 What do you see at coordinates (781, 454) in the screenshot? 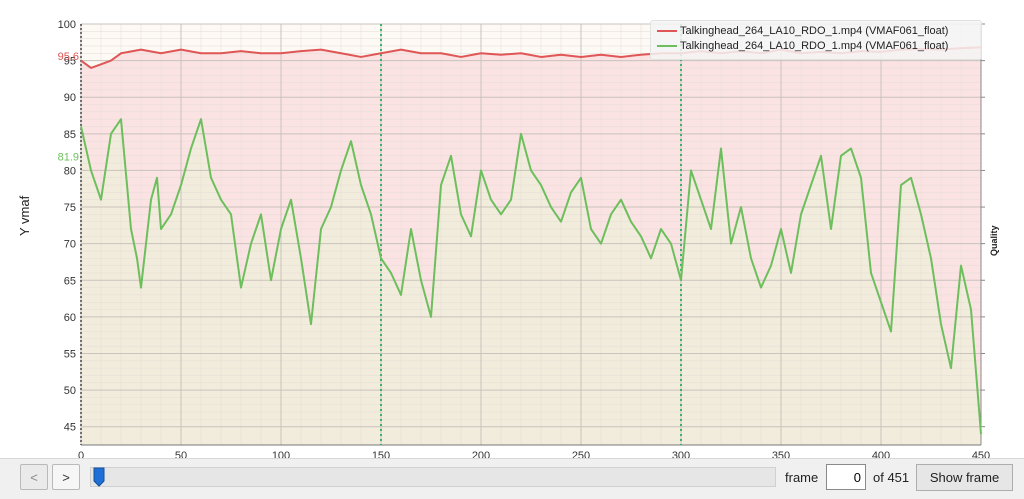
I see `x-tick-label: 350` at bounding box center [781, 454].